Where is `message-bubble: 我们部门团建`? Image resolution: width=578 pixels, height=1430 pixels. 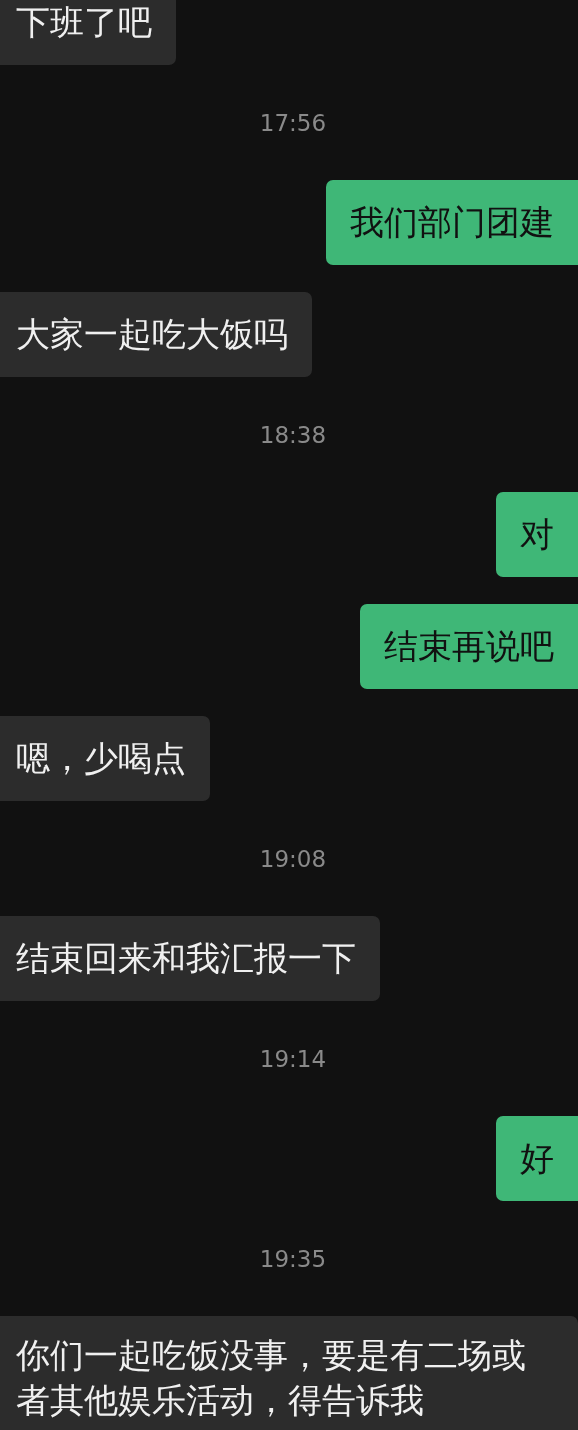
message-bubble: 我们部门团建 is located at coordinates (452, 222).